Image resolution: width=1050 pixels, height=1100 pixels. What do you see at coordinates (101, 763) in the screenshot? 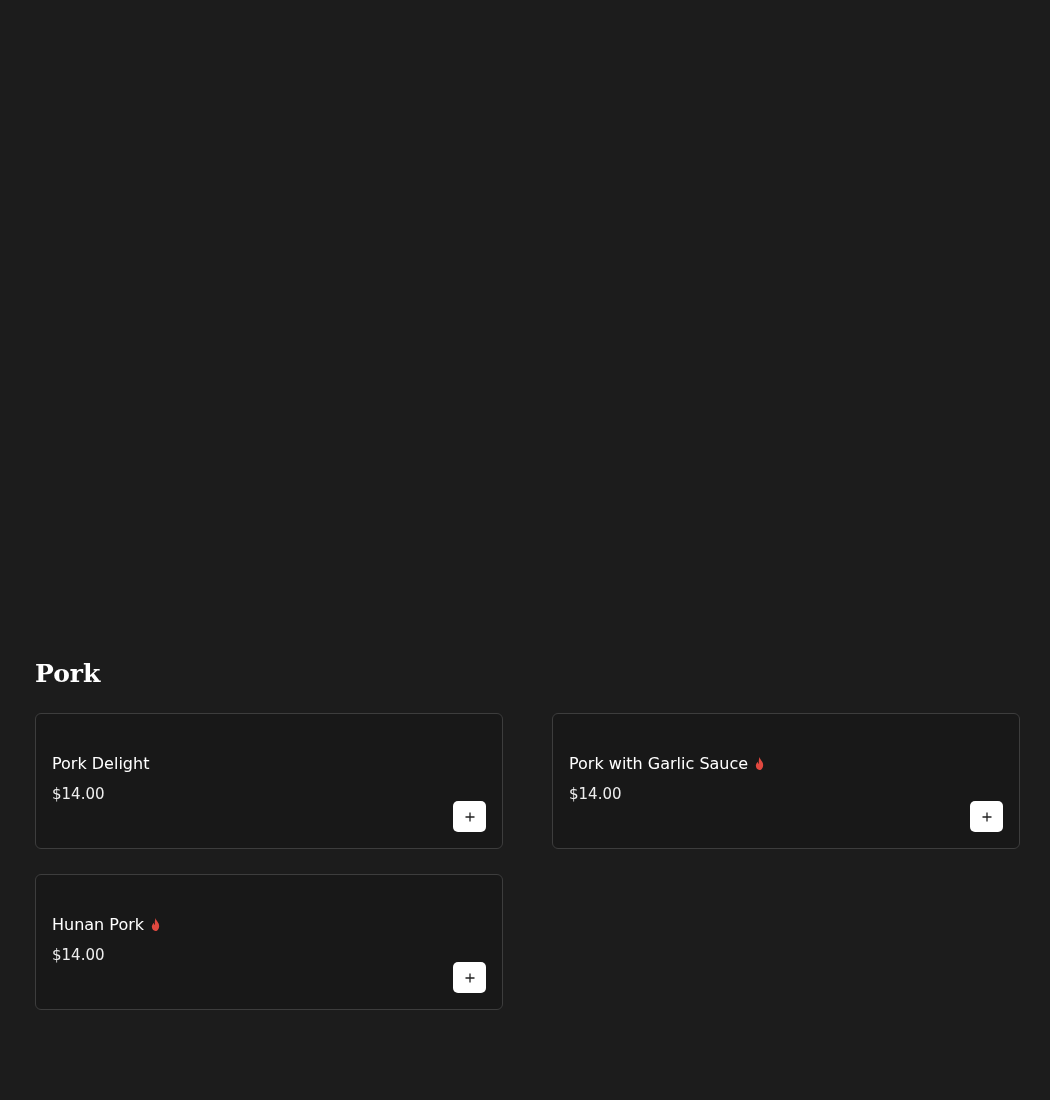
I see `item-name: Pork Delight` at bounding box center [101, 763].